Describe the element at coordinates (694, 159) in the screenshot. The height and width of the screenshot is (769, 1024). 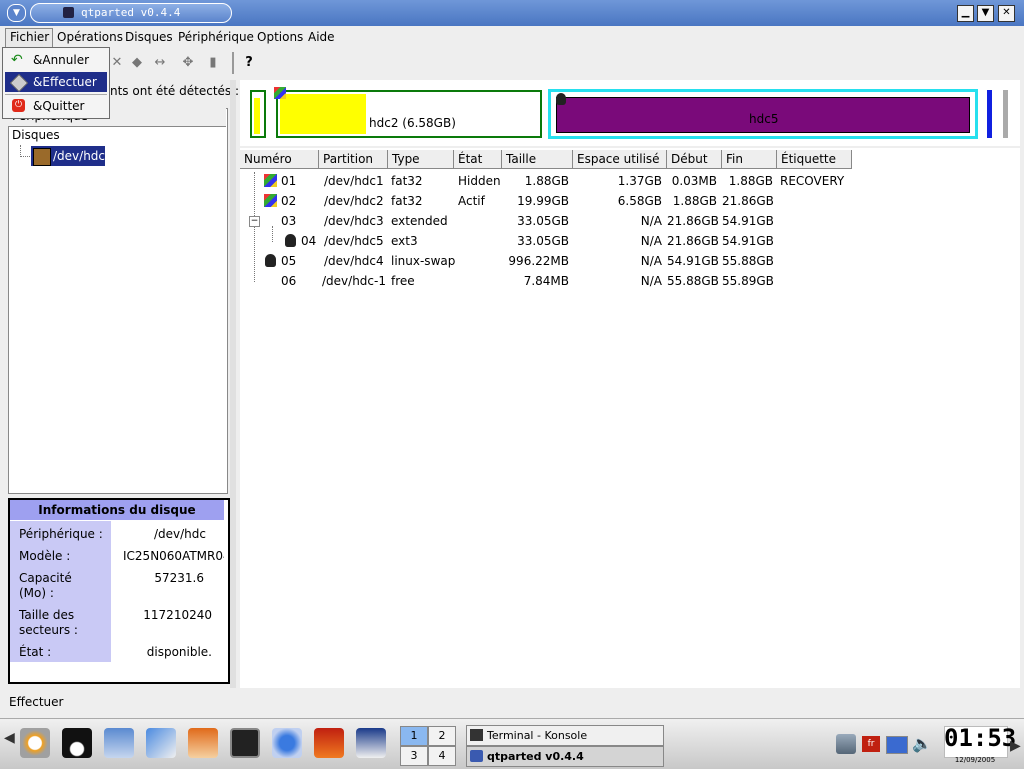
I see `col-debut: Début` at that location.